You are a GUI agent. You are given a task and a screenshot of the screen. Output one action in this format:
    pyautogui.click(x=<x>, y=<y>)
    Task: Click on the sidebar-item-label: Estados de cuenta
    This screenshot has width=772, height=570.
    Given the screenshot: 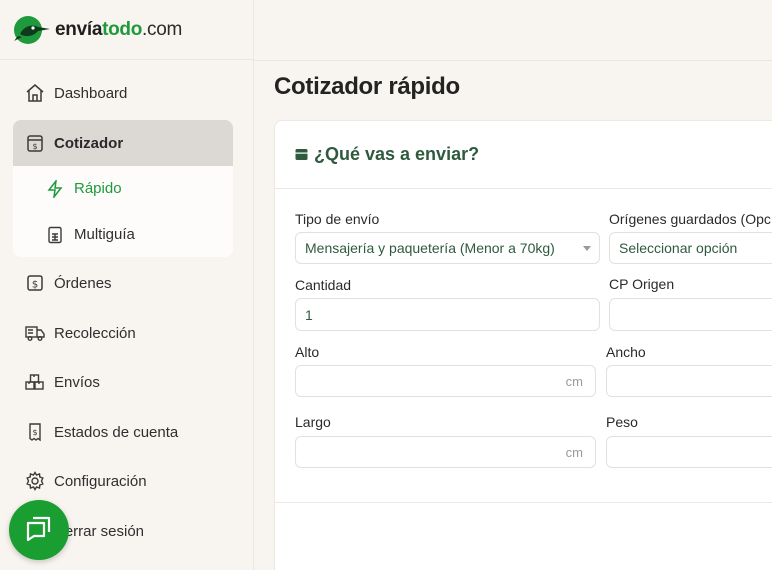 What is the action you would take?
    pyautogui.click(x=116, y=432)
    